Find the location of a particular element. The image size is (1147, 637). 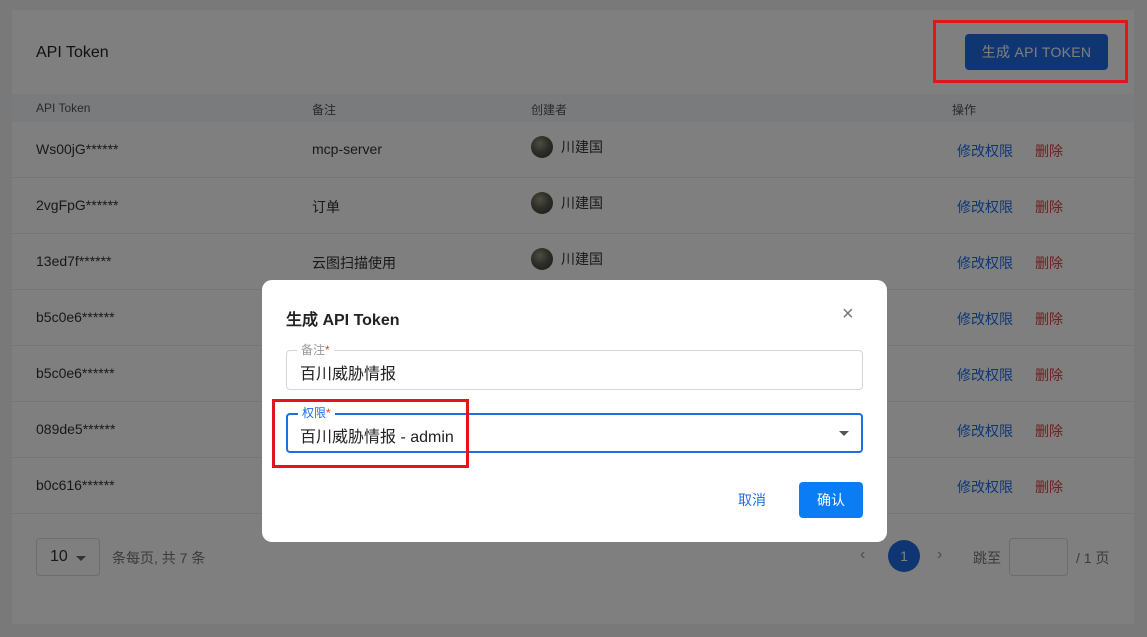

caret-down-icon is located at coordinates (844, 433).